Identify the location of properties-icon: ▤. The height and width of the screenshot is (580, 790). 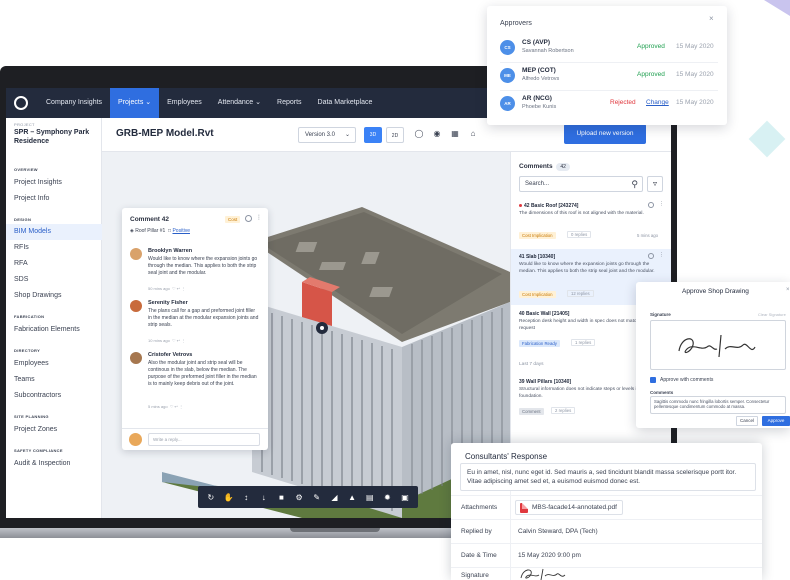
(370, 497).